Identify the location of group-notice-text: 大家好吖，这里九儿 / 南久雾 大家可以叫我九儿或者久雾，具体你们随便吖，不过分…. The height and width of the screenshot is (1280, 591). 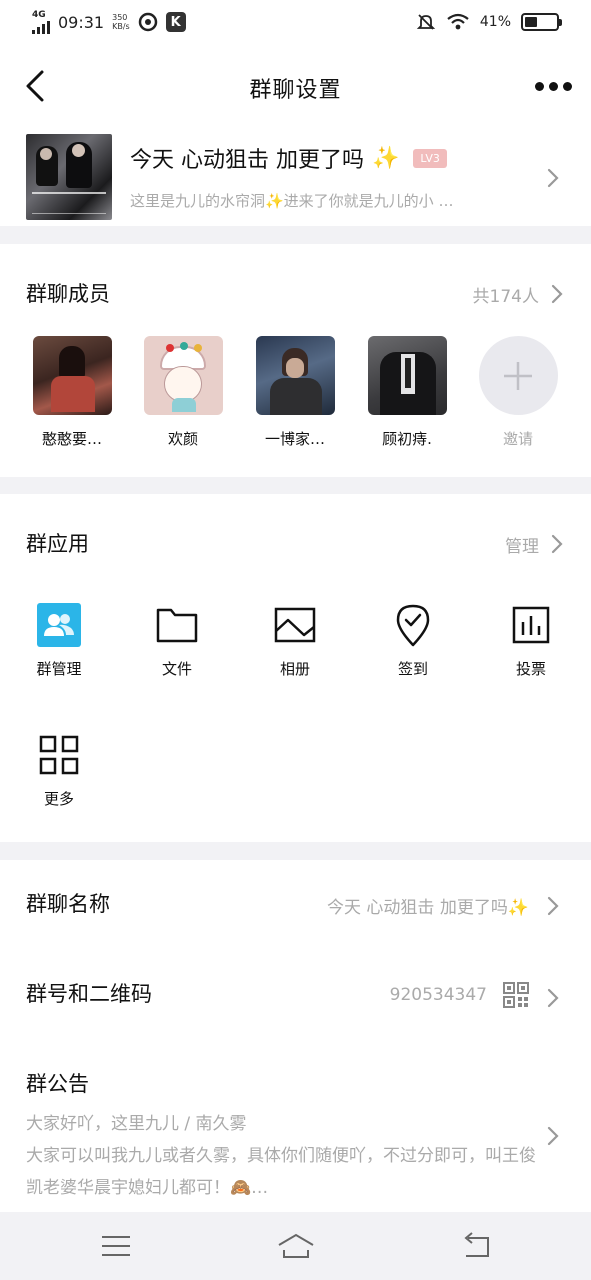
(281, 1156).